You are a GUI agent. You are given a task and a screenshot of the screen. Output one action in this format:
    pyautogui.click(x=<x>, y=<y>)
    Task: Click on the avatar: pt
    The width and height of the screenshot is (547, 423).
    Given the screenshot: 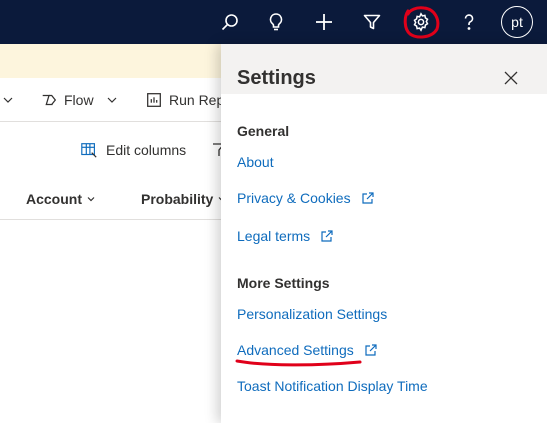 What is the action you would take?
    pyautogui.click(x=517, y=22)
    